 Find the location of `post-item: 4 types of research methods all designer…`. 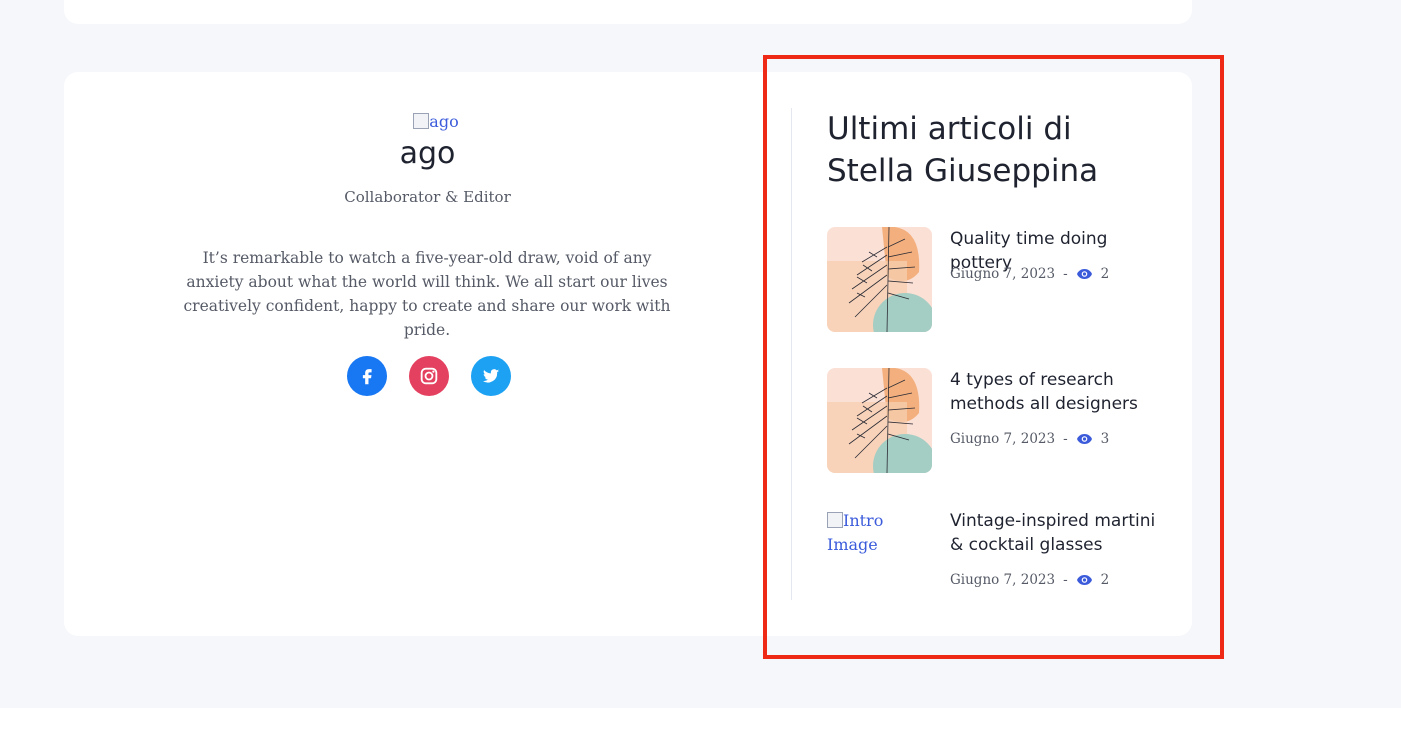

post-item: 4 types of research methods all designer… is located at coordinates (997, 421).